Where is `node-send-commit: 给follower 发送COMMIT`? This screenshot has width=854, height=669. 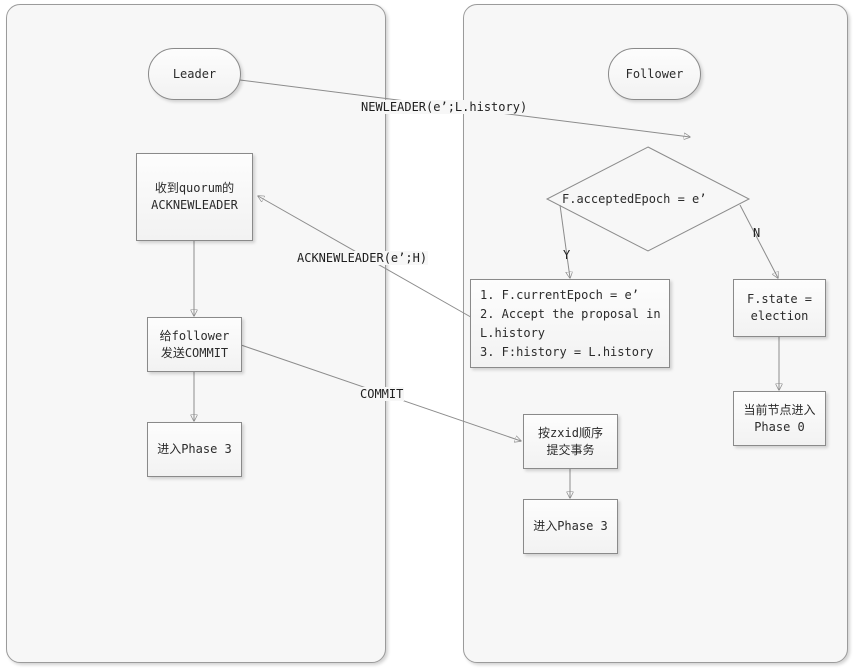 node-send-commit: 给follower 发送COMMIT is located at coordinates (194, 344).